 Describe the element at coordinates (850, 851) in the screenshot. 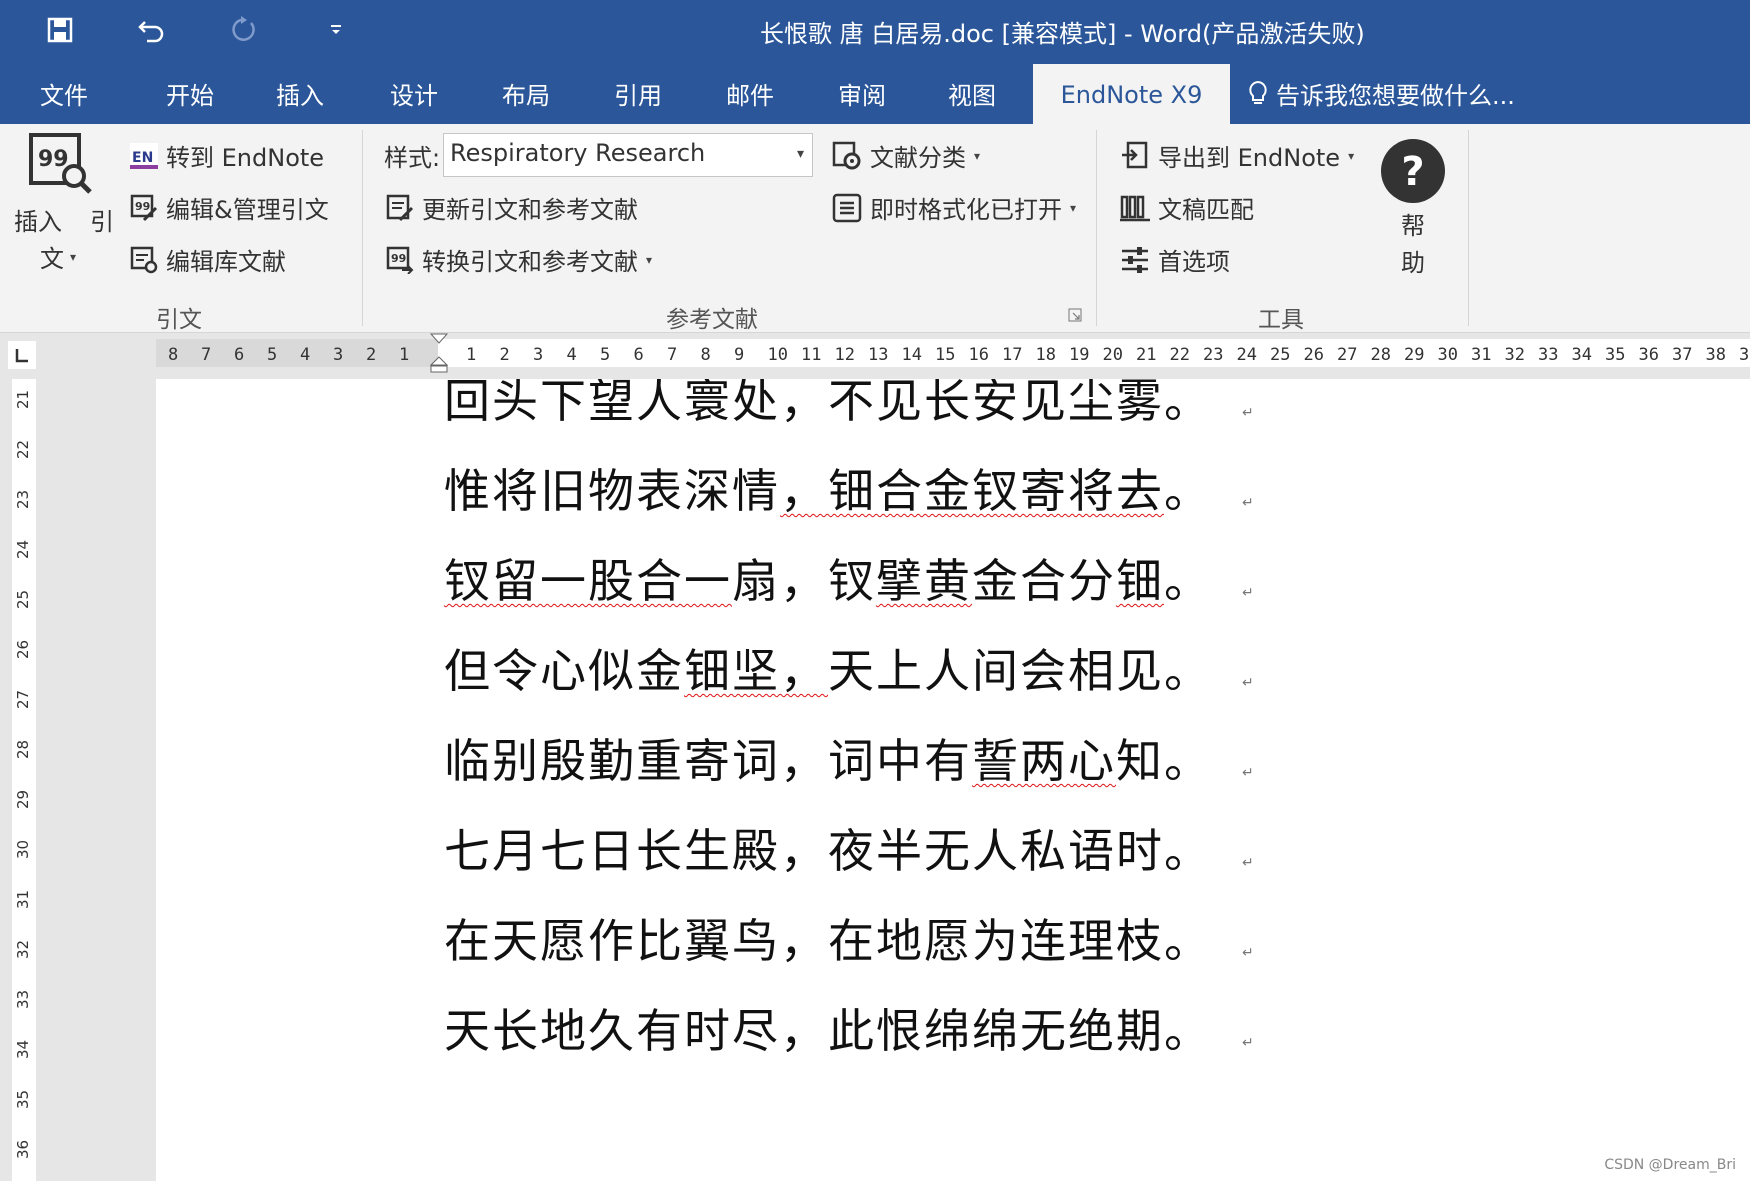

I see `poem-line: 七月七日长生殿，夜半无人私语时。 ↵` at that location.